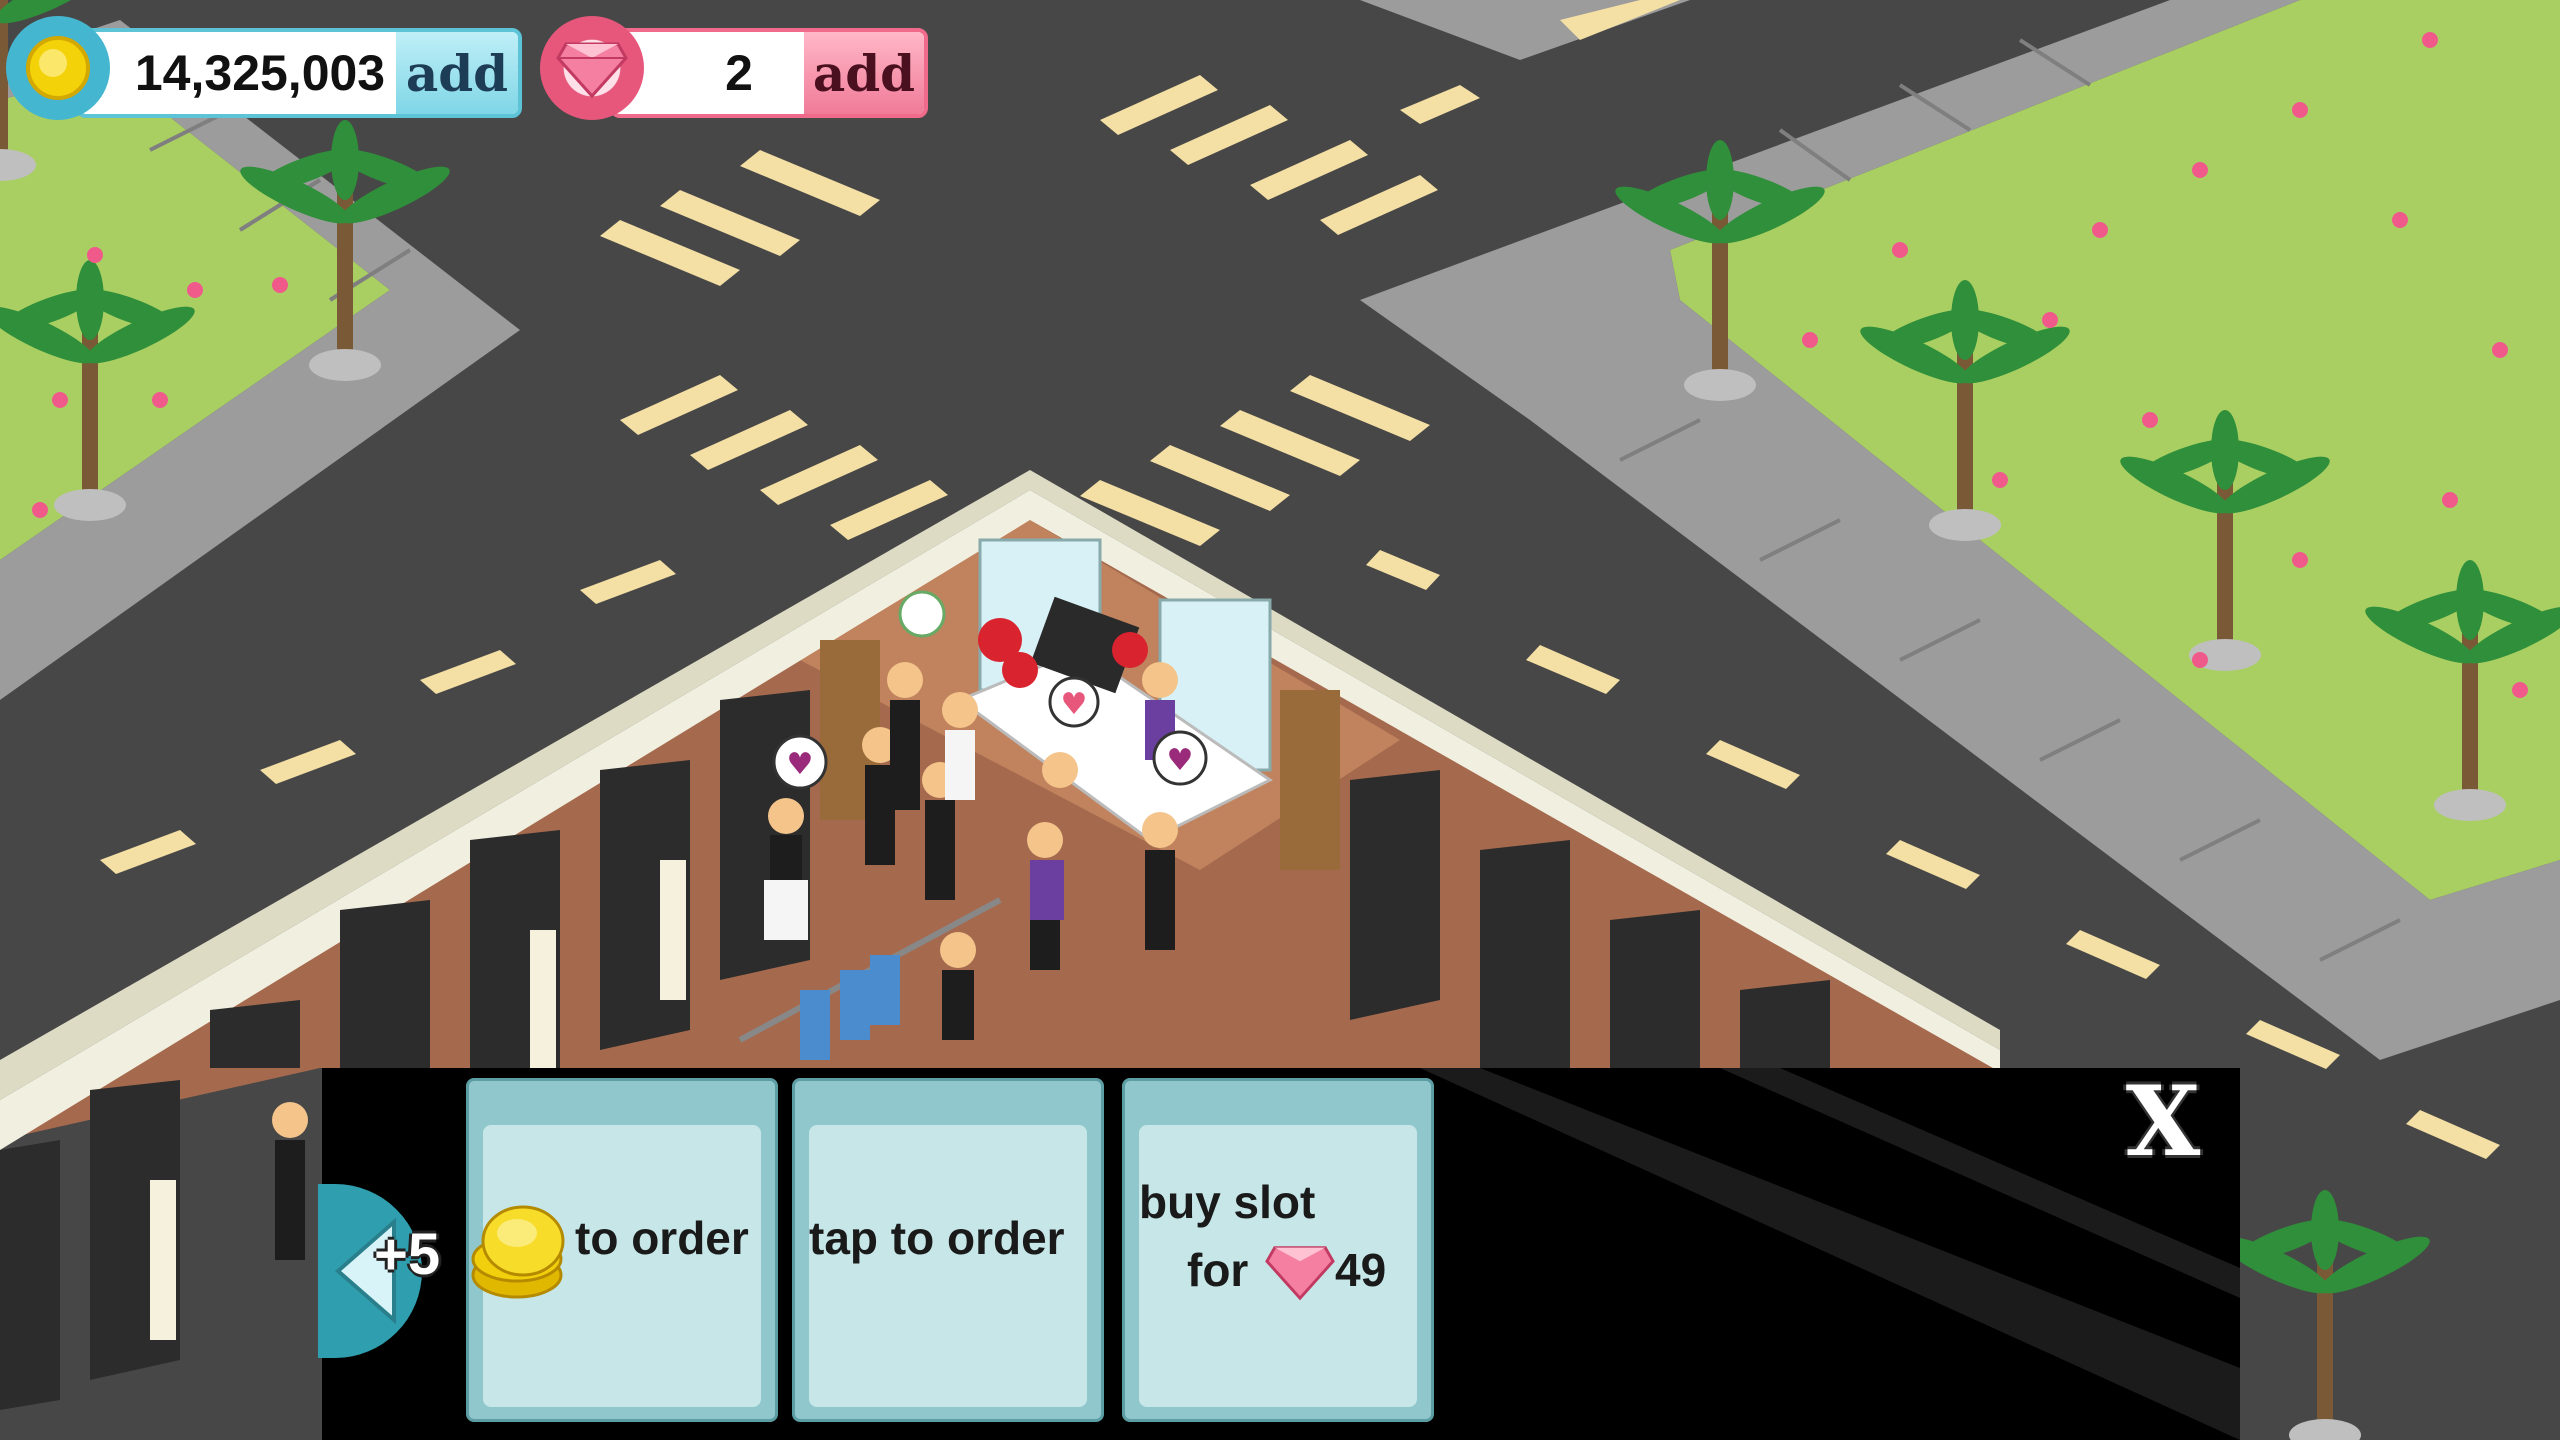 The width and height of the screenshot is (2560, 1440). I want to click on gem-counter: 2 add, so click(737, 68).